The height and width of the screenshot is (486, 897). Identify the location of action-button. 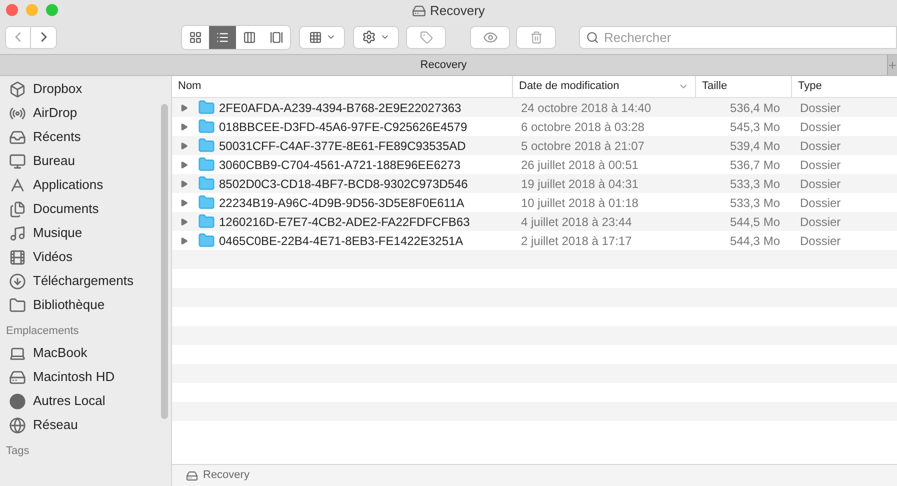
(376, 37).